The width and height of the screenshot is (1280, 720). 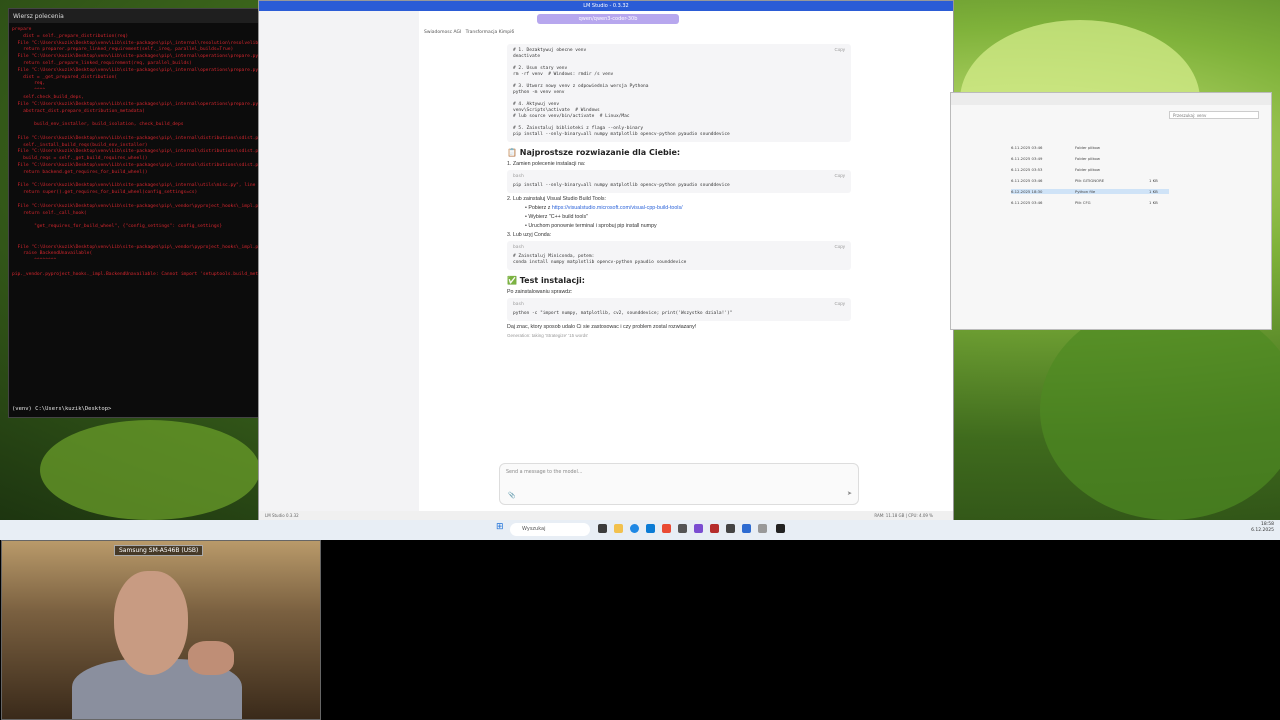 I want to click on folder-icon, so click(x=618, y=528).